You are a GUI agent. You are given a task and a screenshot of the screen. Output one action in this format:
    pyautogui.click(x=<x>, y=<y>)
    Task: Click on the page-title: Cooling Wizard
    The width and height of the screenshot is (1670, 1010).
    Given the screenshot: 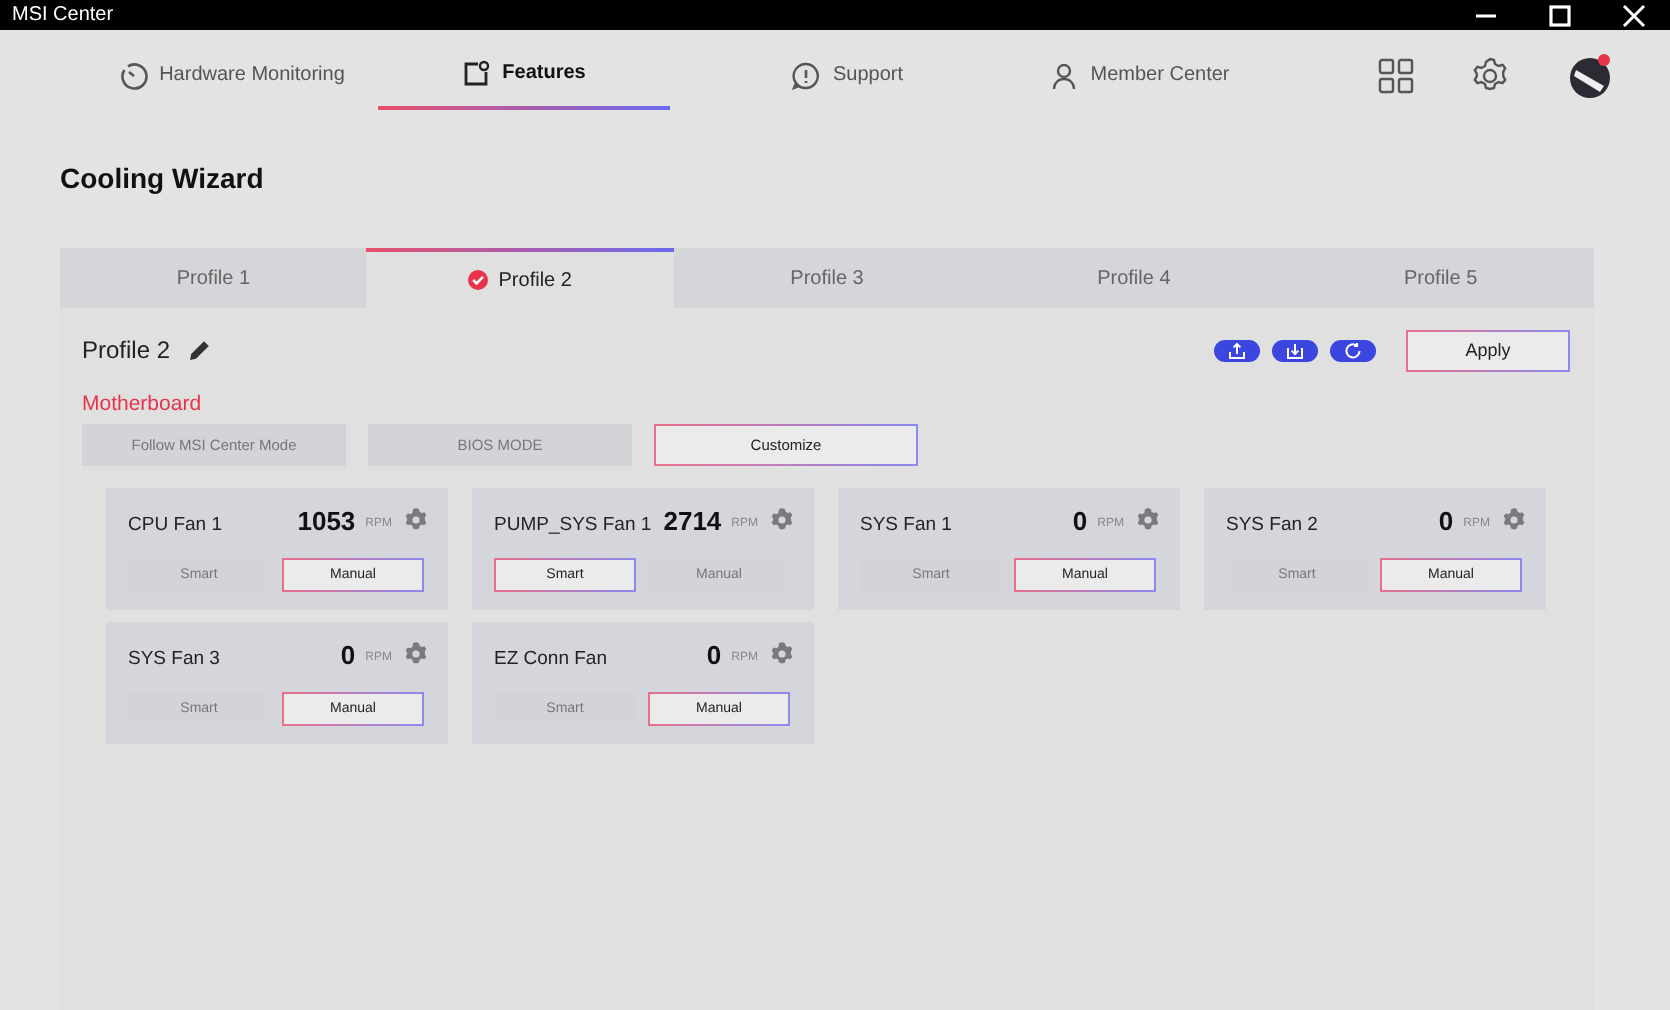 What is the action you would take?
    pyautogui.click(x=163, y=178)
    